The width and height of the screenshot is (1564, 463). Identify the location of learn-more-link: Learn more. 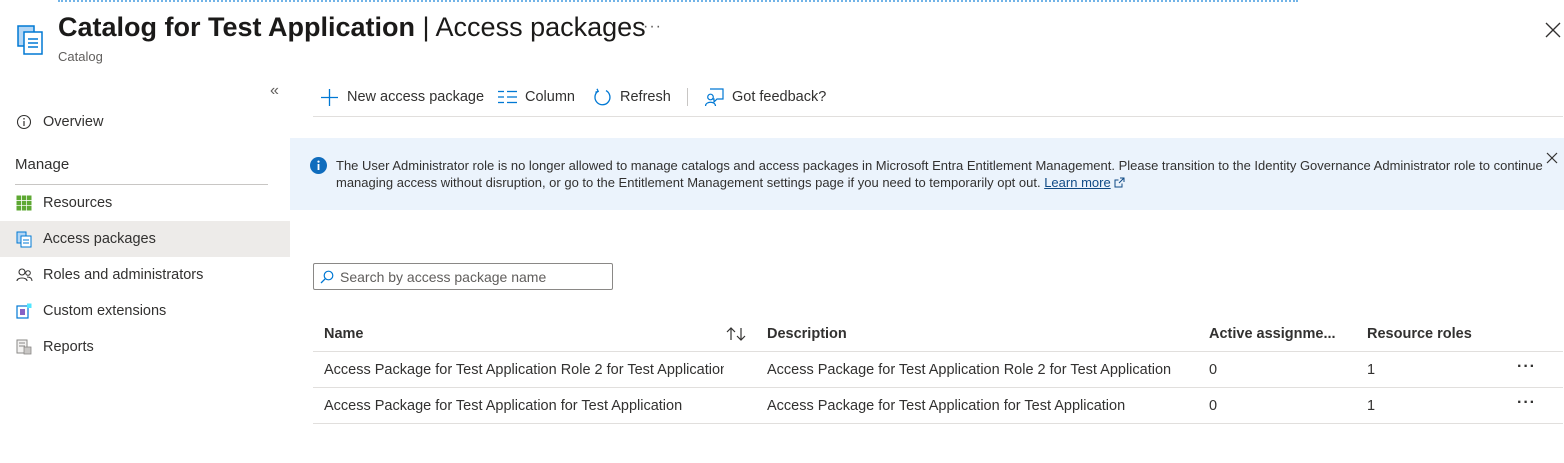
(1084, 182).